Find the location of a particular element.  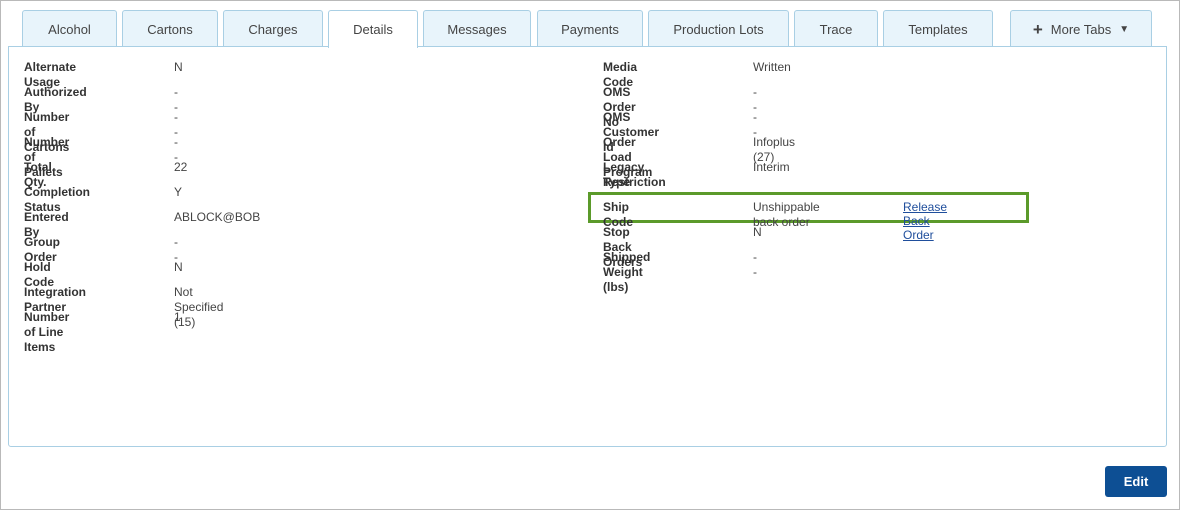

field-value: -- is located at coordinates (755, 264).